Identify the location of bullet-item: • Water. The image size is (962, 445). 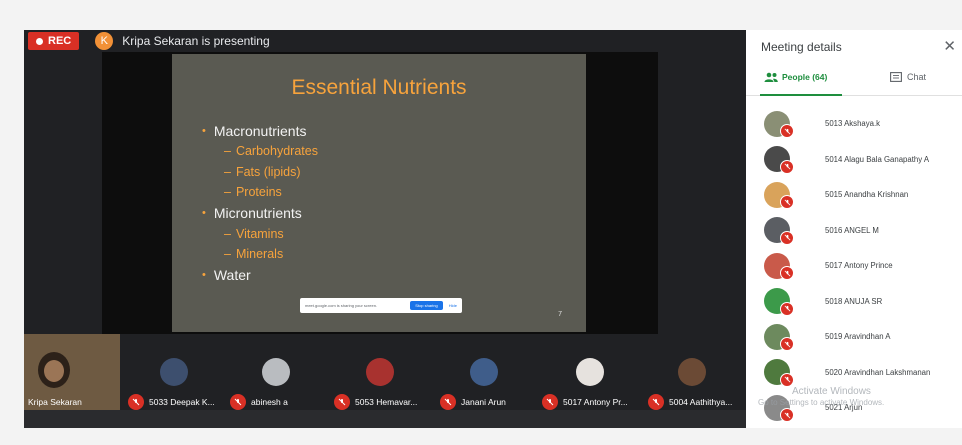
(226, 275).